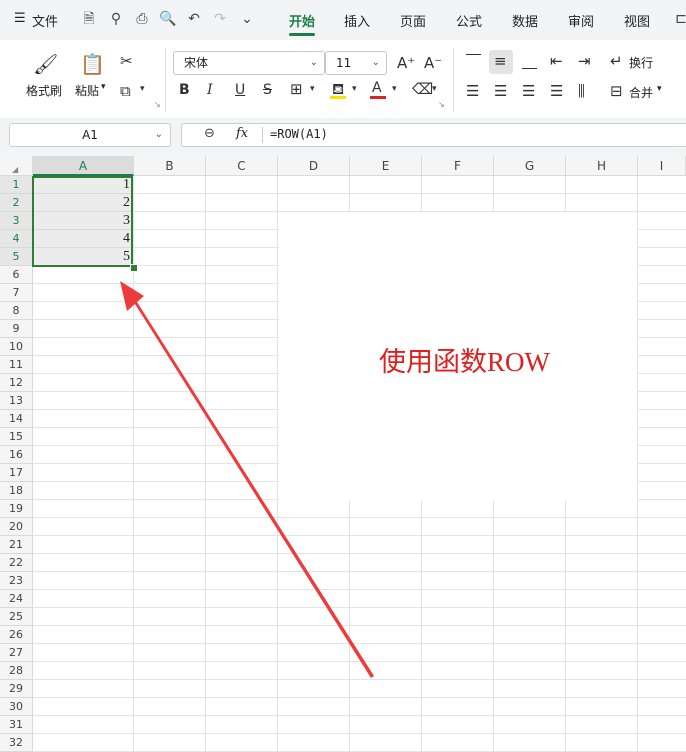 This screenshot has width=686, height=752. What do you see at coordinates (209, 133) in the screenshot?
I see `zoom-icon: ⊖` at bounding box center [209, 133].